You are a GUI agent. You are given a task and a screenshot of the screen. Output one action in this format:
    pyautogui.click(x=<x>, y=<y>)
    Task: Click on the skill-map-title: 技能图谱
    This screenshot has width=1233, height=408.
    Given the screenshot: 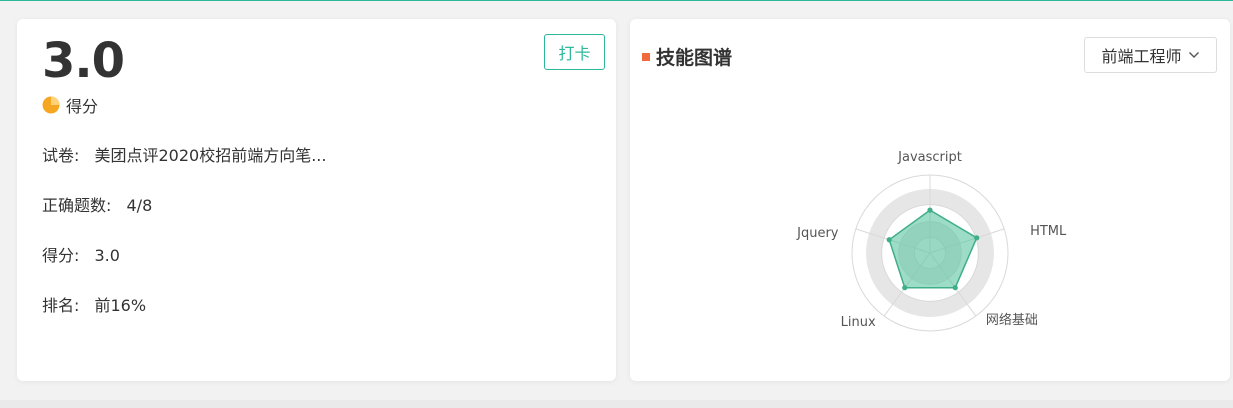 What is the action you would take?
    pyautogui.click(x=694, y=58)
    